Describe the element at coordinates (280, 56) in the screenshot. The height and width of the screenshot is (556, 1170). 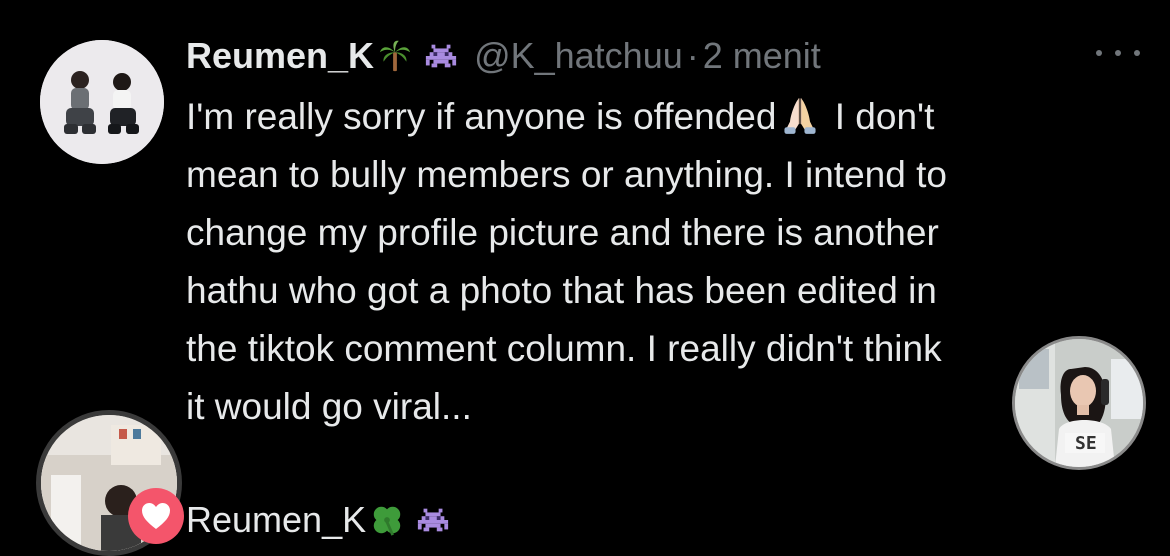
I see `author-display-name: Reumen_K` at that location.